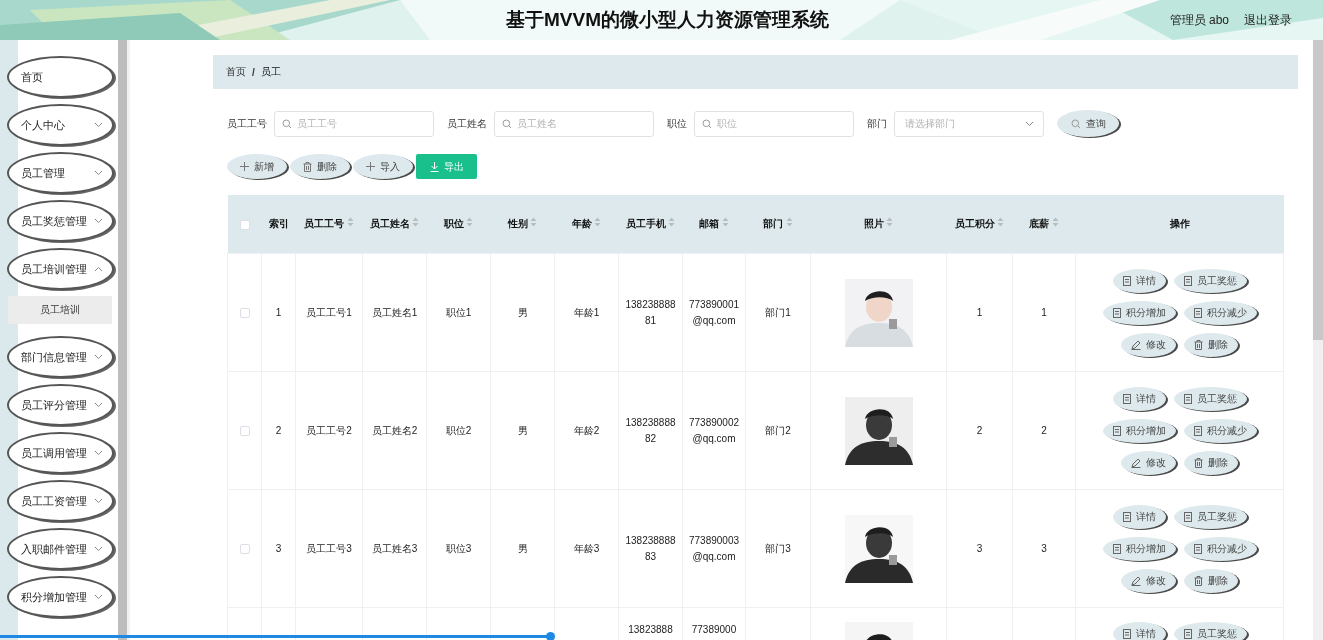 The image size is (1323, 640). I want to click on search-field: 员工姓名, so click(574, 123).